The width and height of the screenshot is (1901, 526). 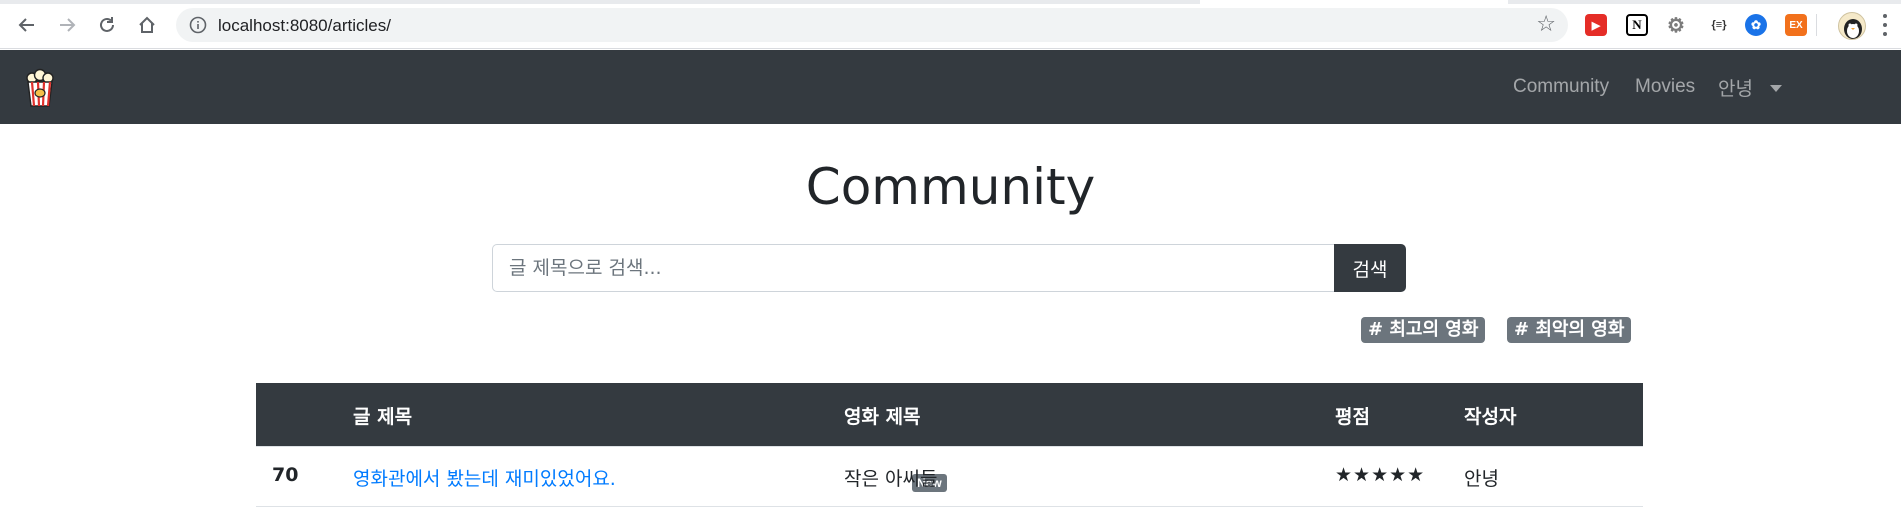 I want to click on table-row: 70 영화관에서 봤는데 재미있었어요. New 작은 아씨들 ★★★★★ 안녕, so click(x=949, y=476).